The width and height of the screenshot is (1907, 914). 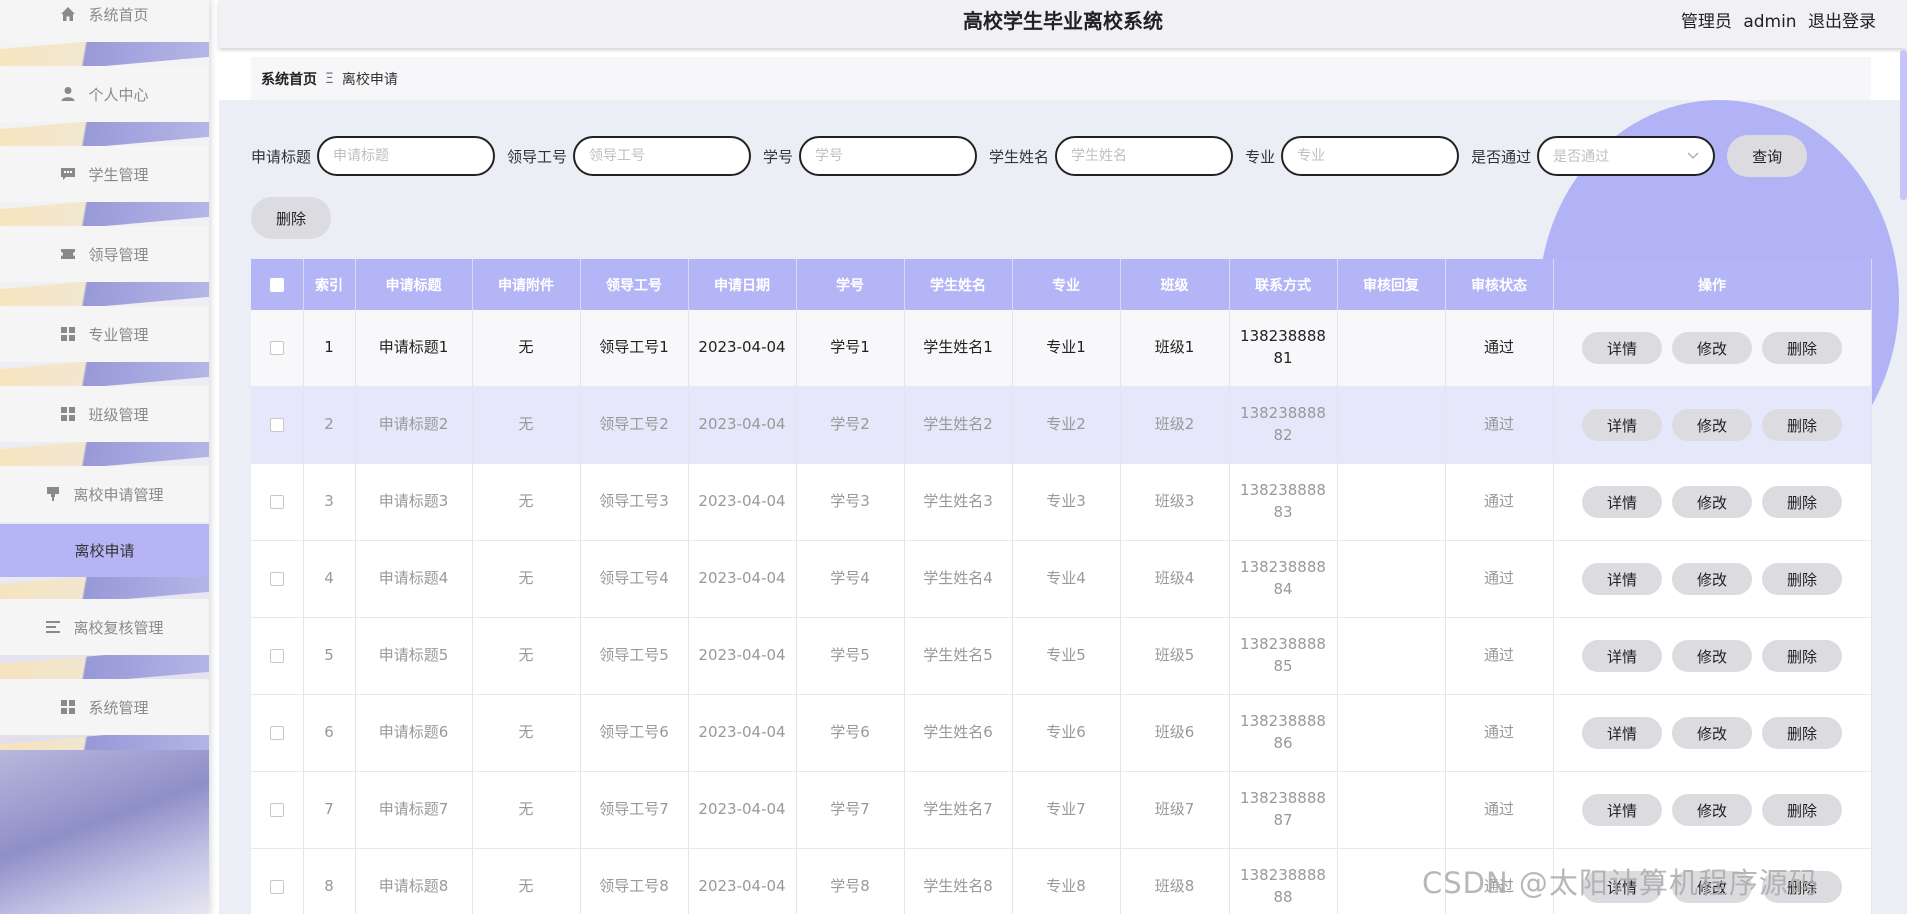 I want to click on cell-leader-id: 领导工号6, so click(x=634, y=733).